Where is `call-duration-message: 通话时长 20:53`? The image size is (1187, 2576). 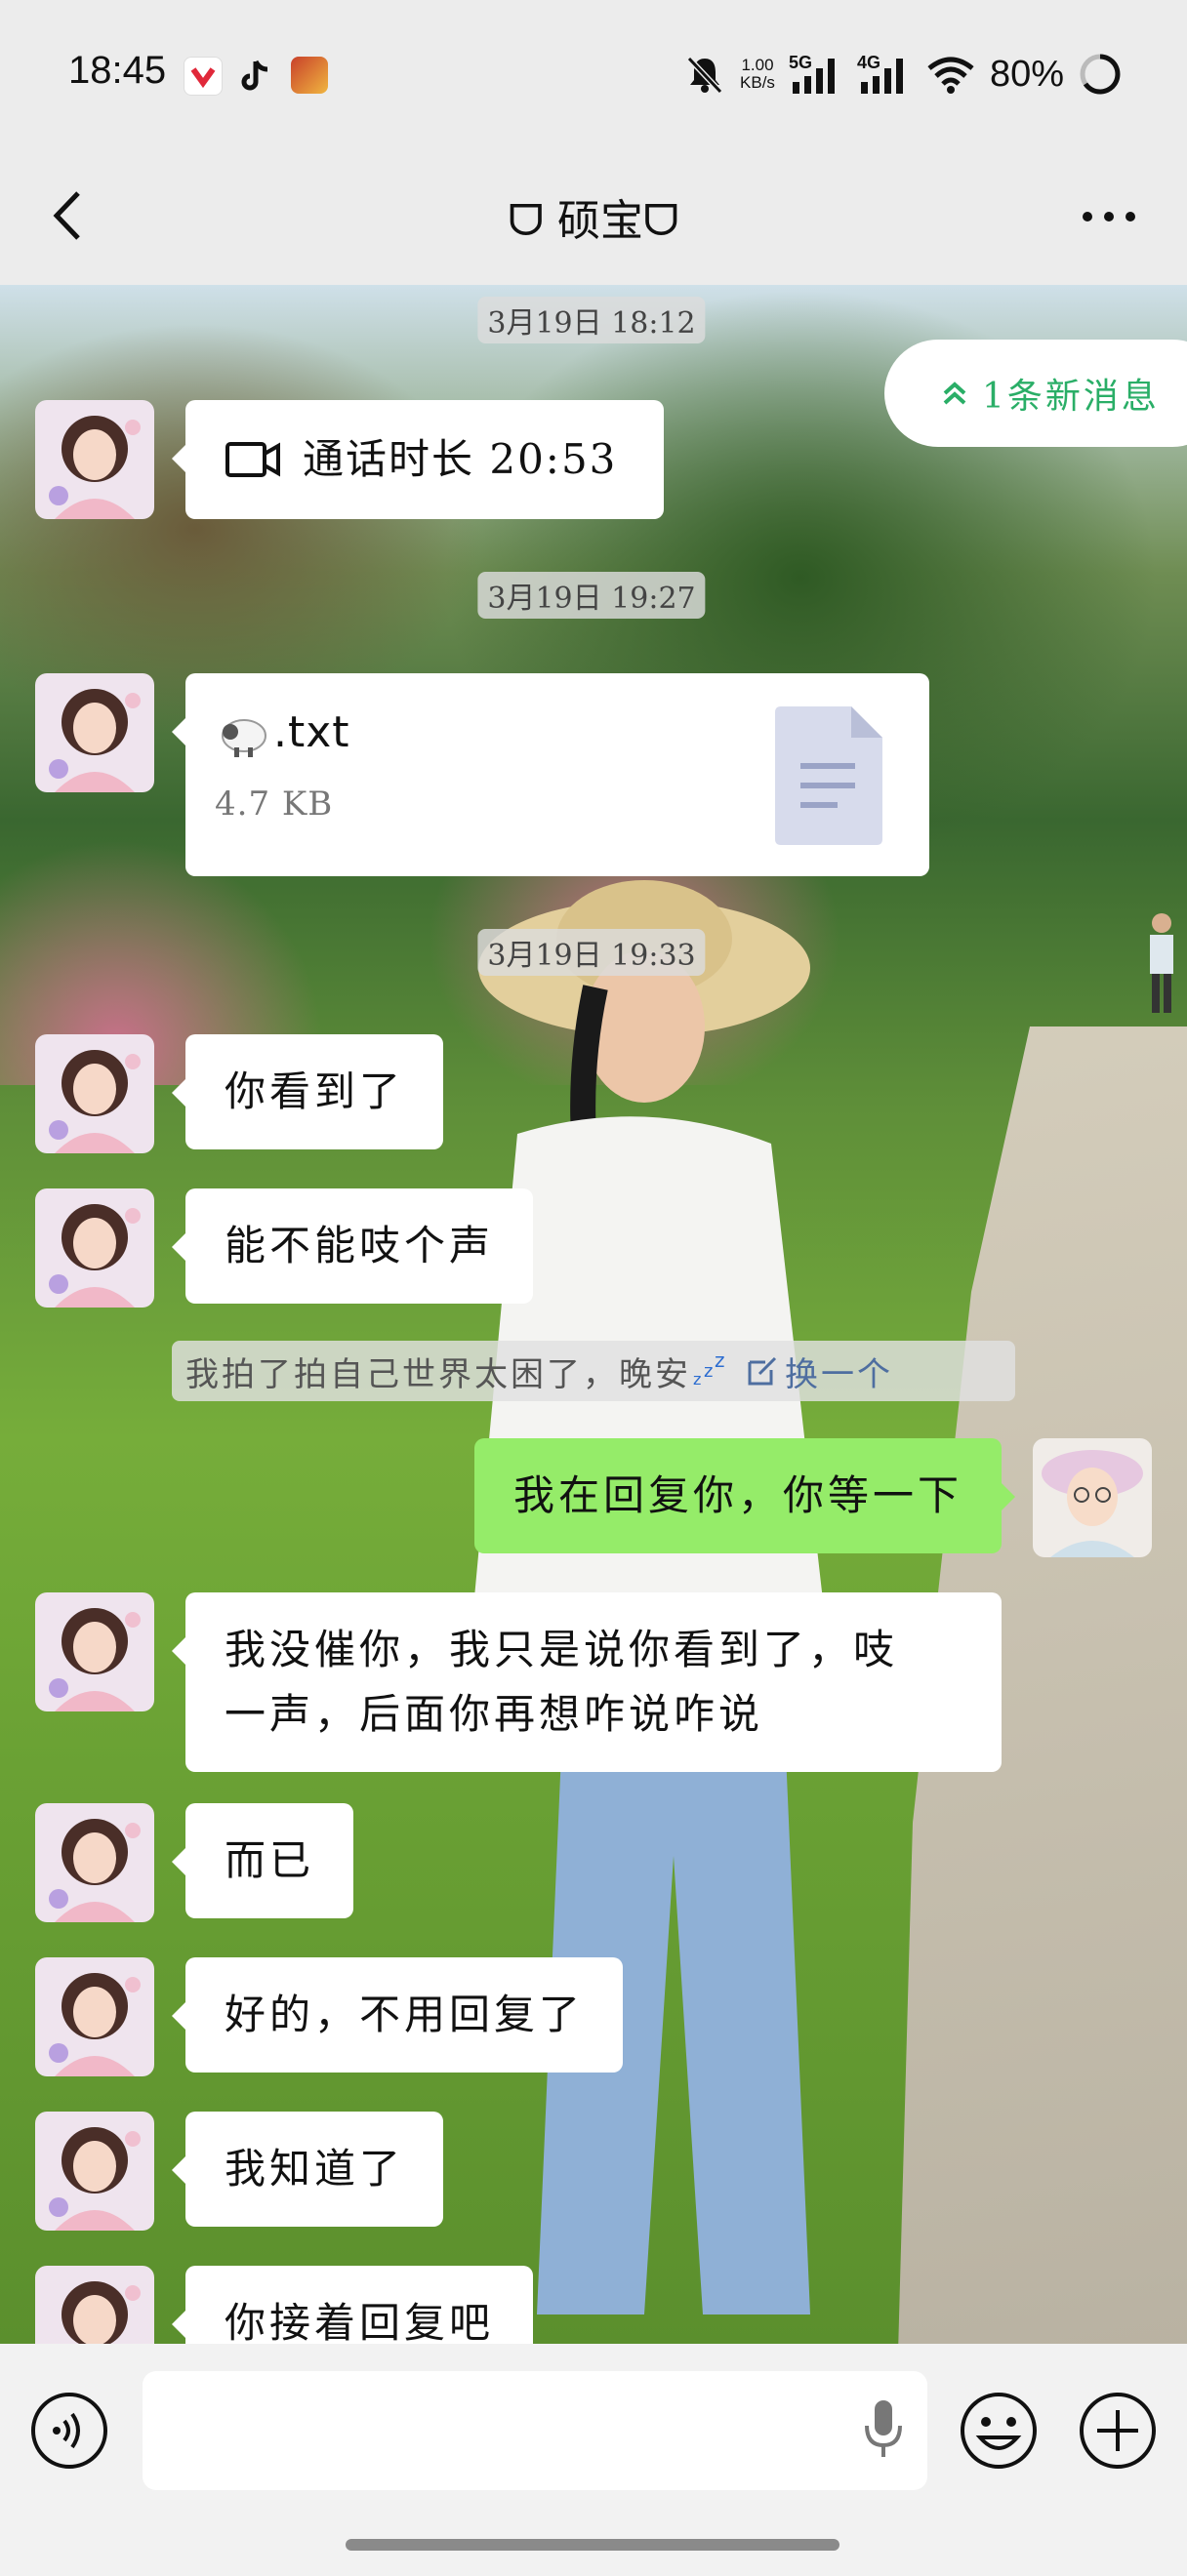
call-duration-message: 通话时长 20:53 is located at coordinates (418, 459).